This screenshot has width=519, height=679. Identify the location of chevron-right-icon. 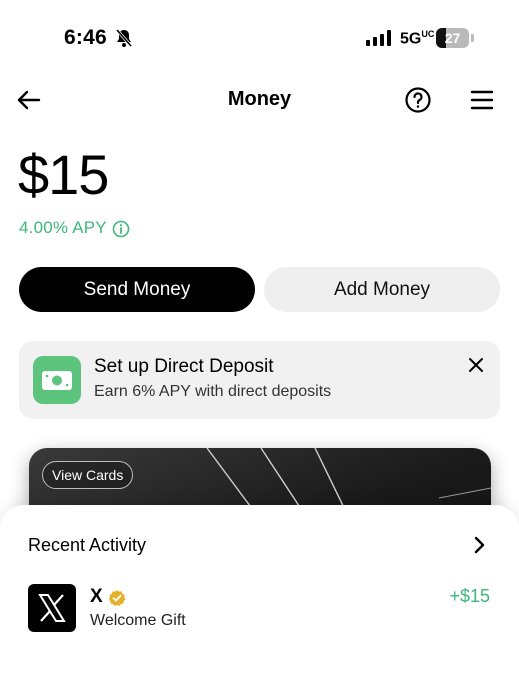
(479, 545).